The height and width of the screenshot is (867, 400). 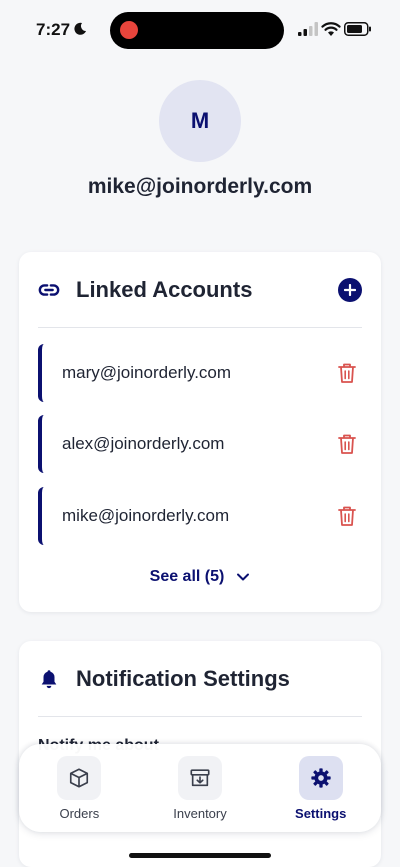 What do you see at coordinates (200, 813) in the screenshot?
I see `tab-label: Inventory` at bounding box center [200, 813].